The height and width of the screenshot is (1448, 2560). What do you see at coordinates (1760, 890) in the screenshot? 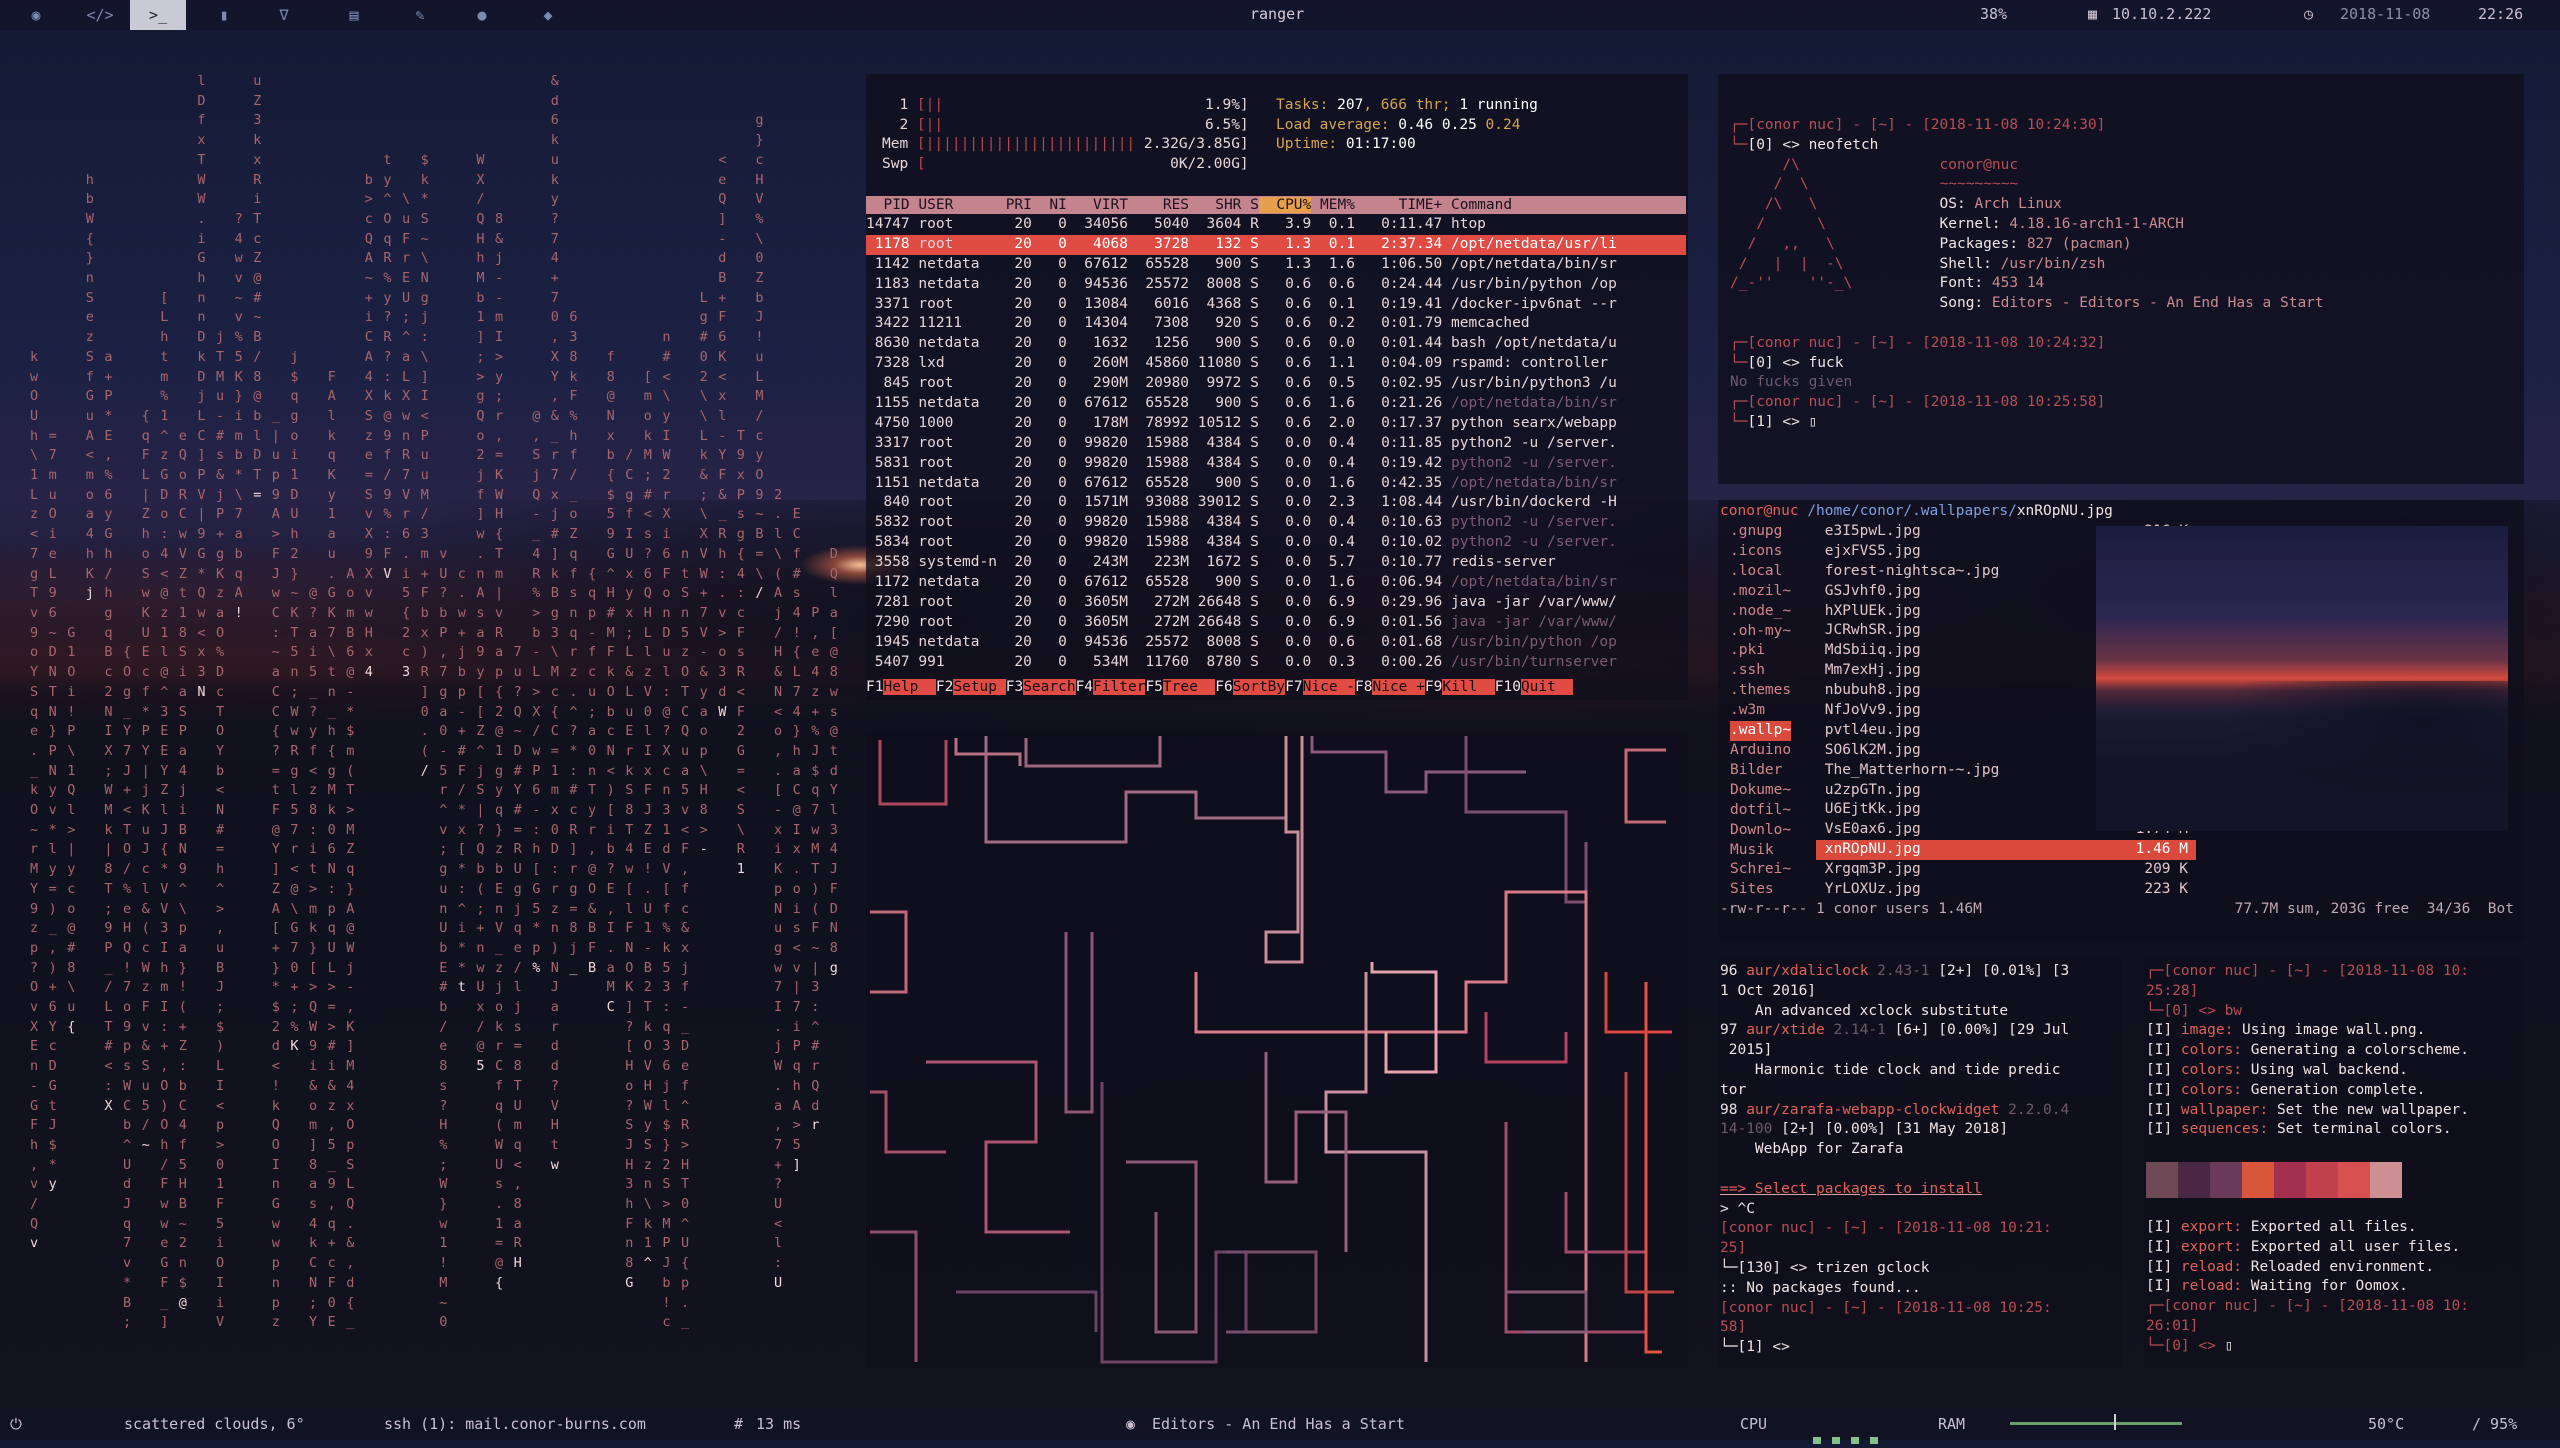
I see `ranger-dir-item: Sites` at bounding box center [1760, 890].